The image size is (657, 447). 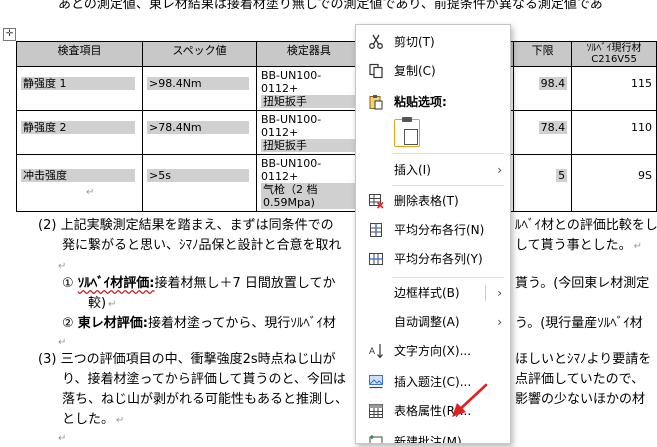 What do you see at coordinates (376, 71) in the screenshot?
I see `copy-icon` at bounding box center [376, 71].